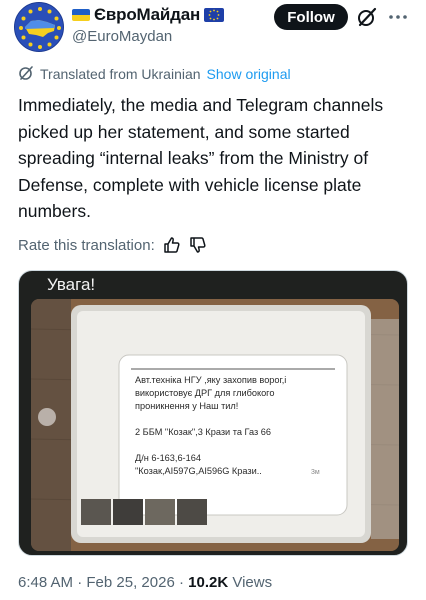  Describe the element at coordinates (252, 582) in the screenshot. I see `views-label: Views` at that location.